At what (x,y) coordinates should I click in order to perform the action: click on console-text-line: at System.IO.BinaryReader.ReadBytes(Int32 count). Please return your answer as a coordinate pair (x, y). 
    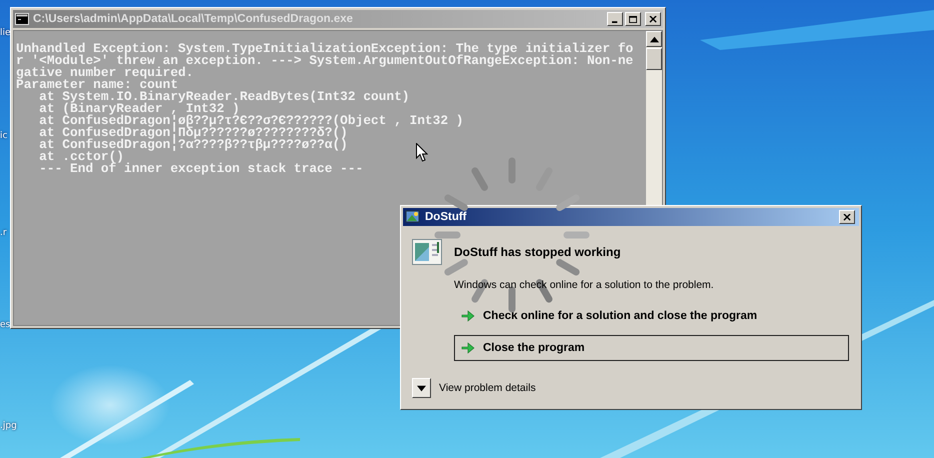
    Looking at the image, I should click on (224, 97).